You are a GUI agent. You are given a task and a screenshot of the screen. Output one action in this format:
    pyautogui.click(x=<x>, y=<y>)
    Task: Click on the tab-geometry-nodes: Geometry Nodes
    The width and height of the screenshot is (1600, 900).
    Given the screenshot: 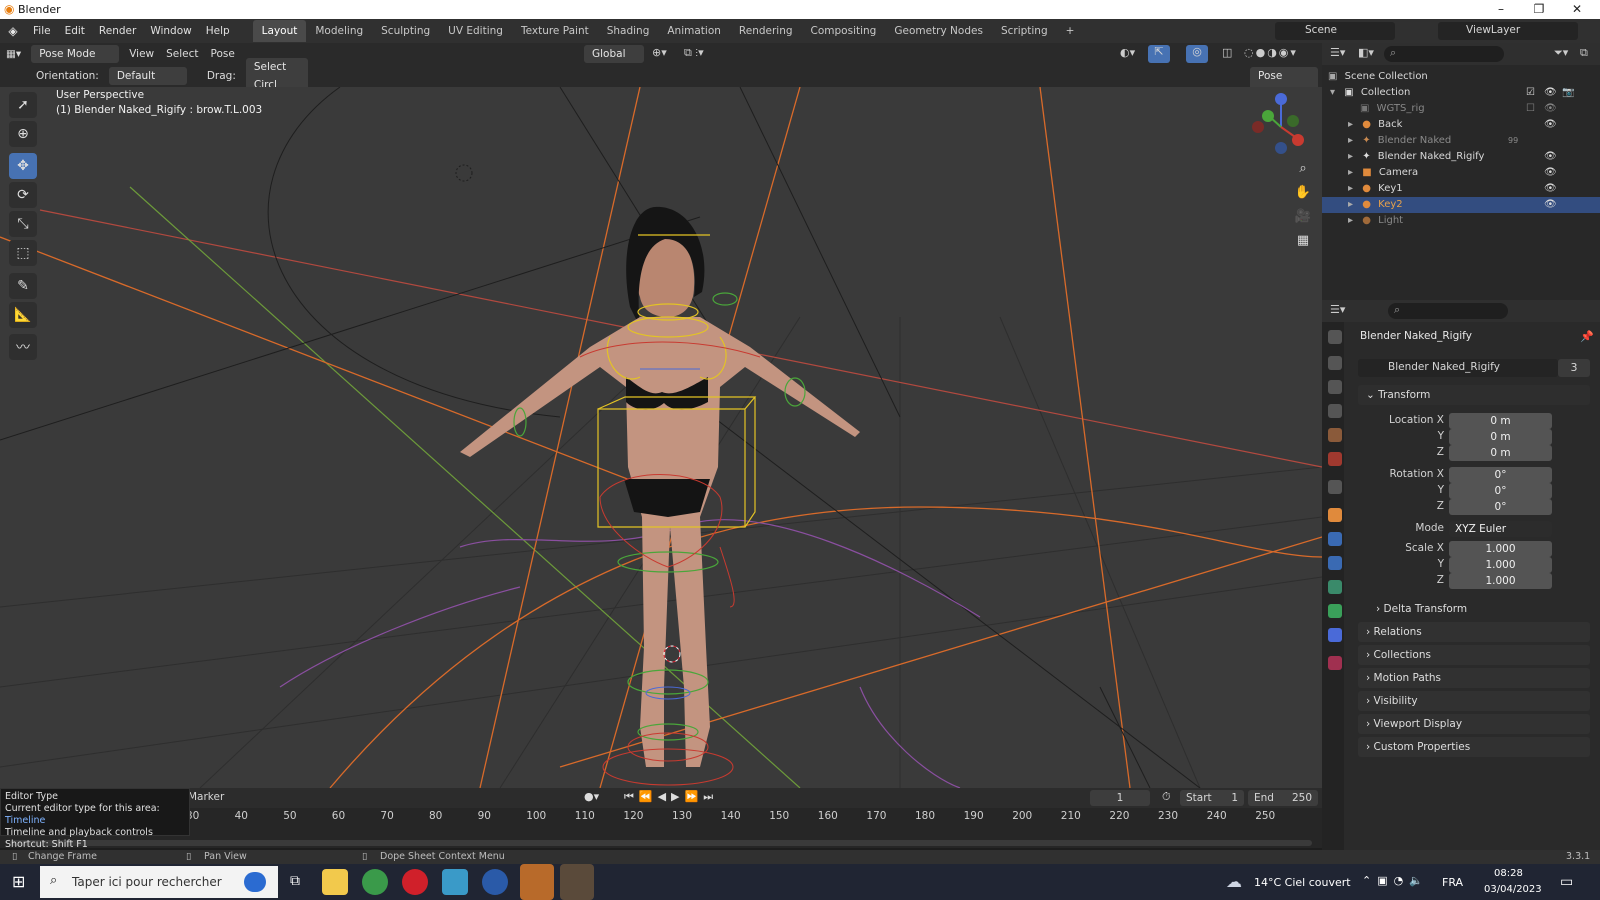 What is the action you would take?
    pyautogui.click(x=938, y=31)
    